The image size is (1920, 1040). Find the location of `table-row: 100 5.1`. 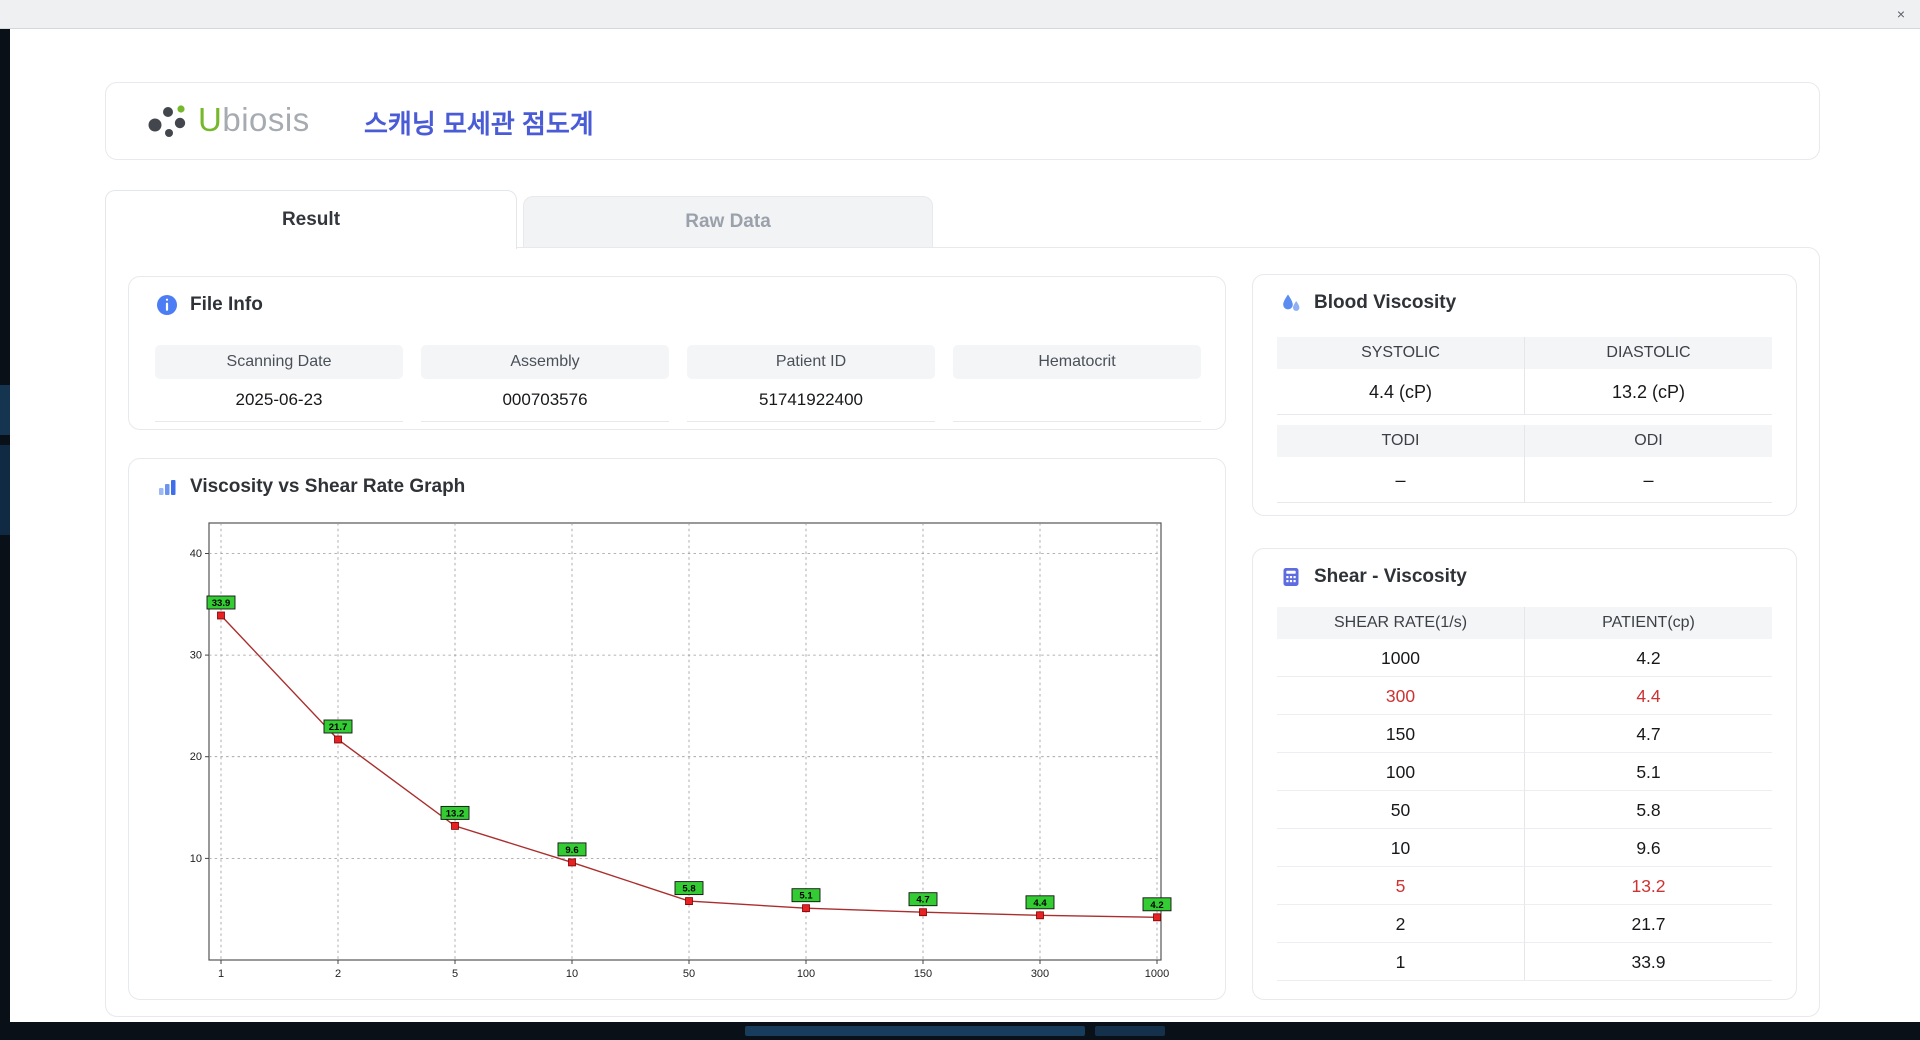

table-row: 100 5.1 is located at coordinates (1524, 772).